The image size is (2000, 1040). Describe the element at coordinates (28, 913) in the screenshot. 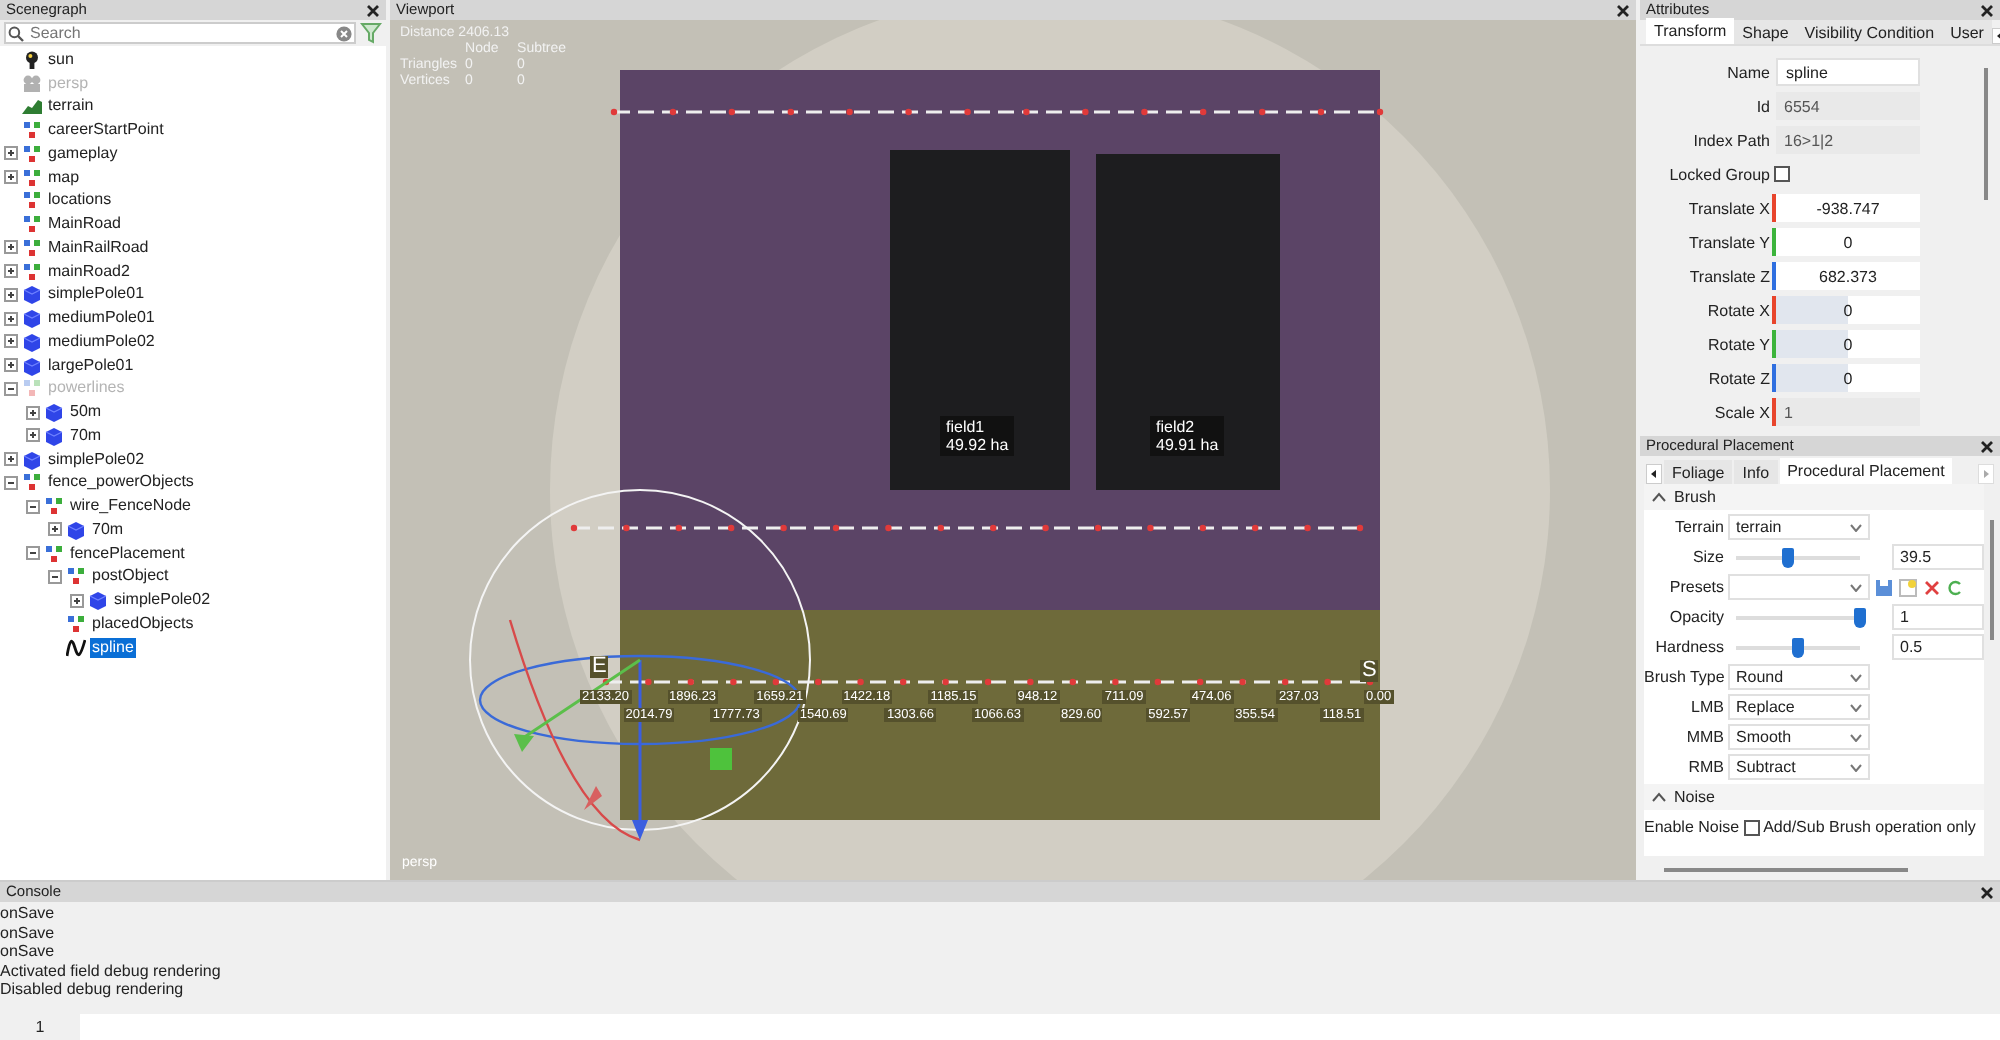

I see `console-line: onSave` at that location.